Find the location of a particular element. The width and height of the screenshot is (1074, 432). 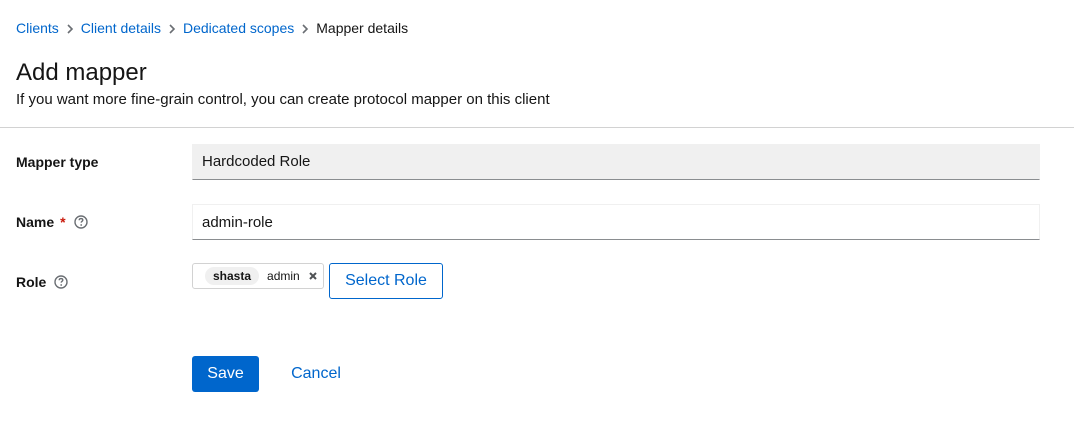

name-input is located at coordinates (616, 222).